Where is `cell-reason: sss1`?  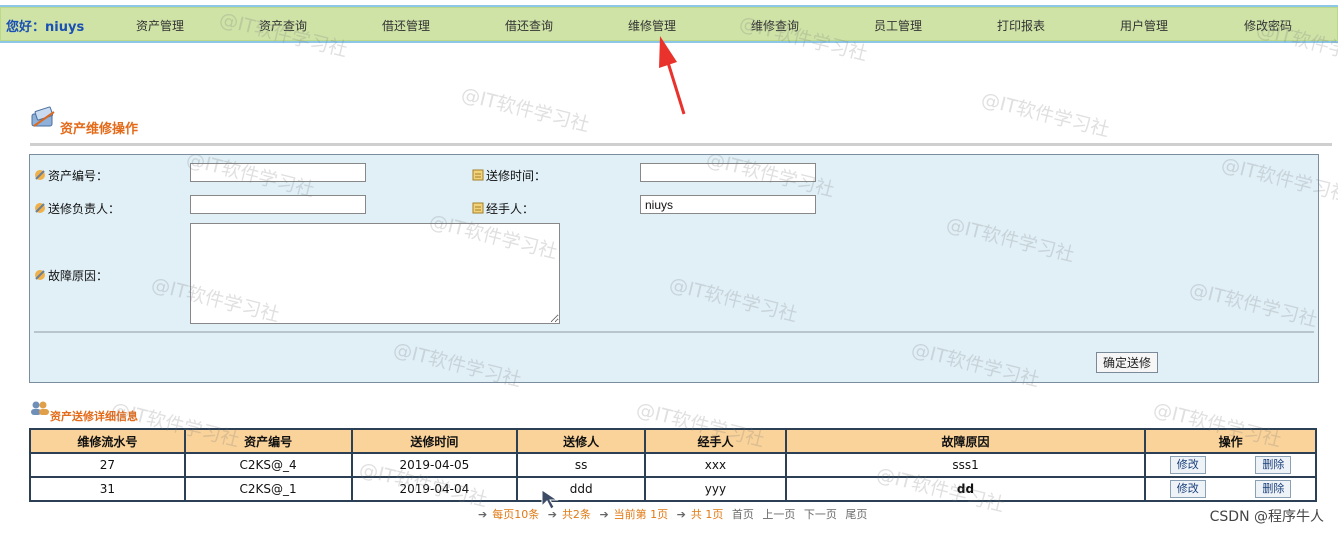
cell-reason: sss1 is located at coordinates (965, 465).